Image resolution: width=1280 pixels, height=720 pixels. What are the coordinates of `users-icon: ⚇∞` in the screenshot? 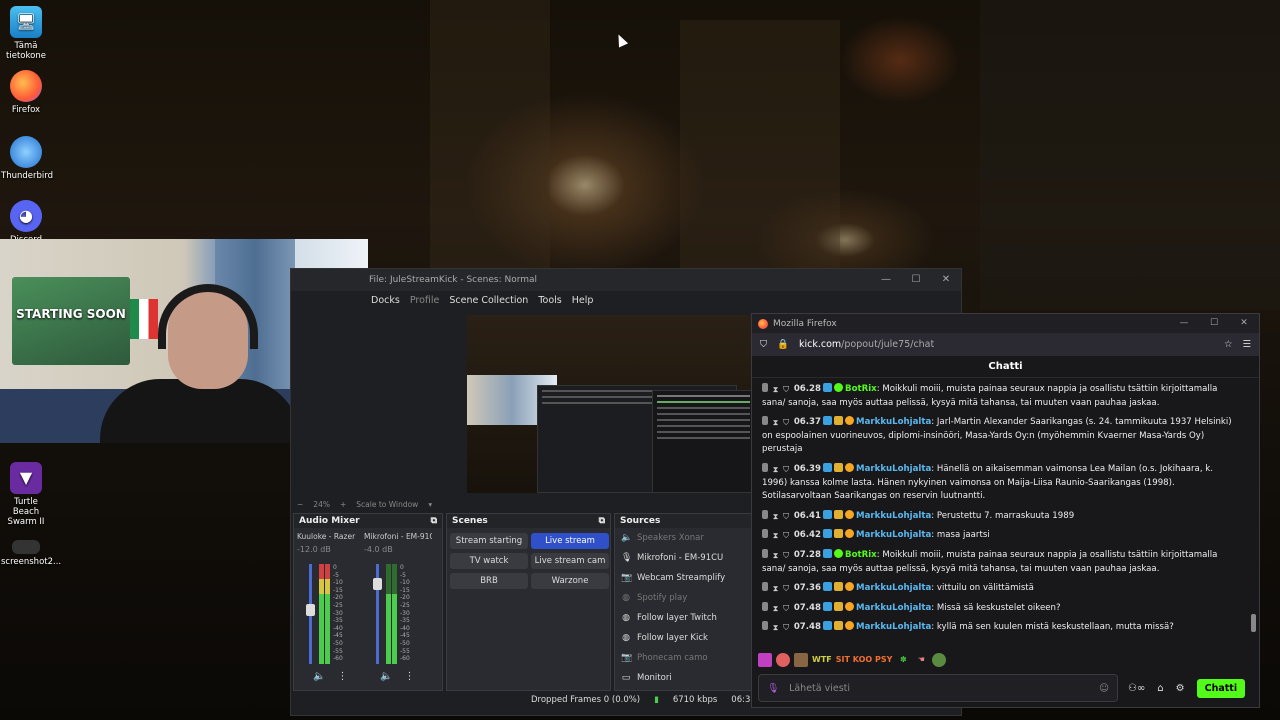 It's located at (1136, 688).